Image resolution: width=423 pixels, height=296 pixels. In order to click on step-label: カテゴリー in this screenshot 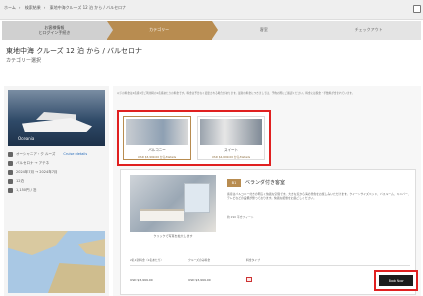, I will do `click(159, 30)`.